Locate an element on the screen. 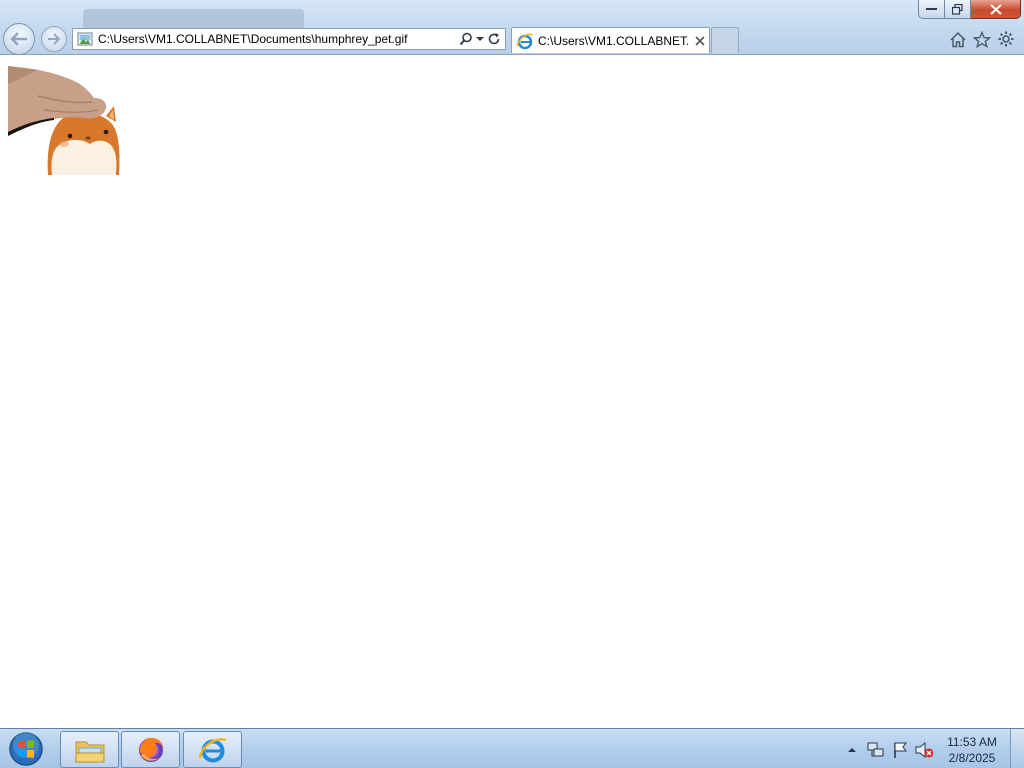 This screenshot has width=1024, height=768. close-window-button is located at coordinates (996, 9).